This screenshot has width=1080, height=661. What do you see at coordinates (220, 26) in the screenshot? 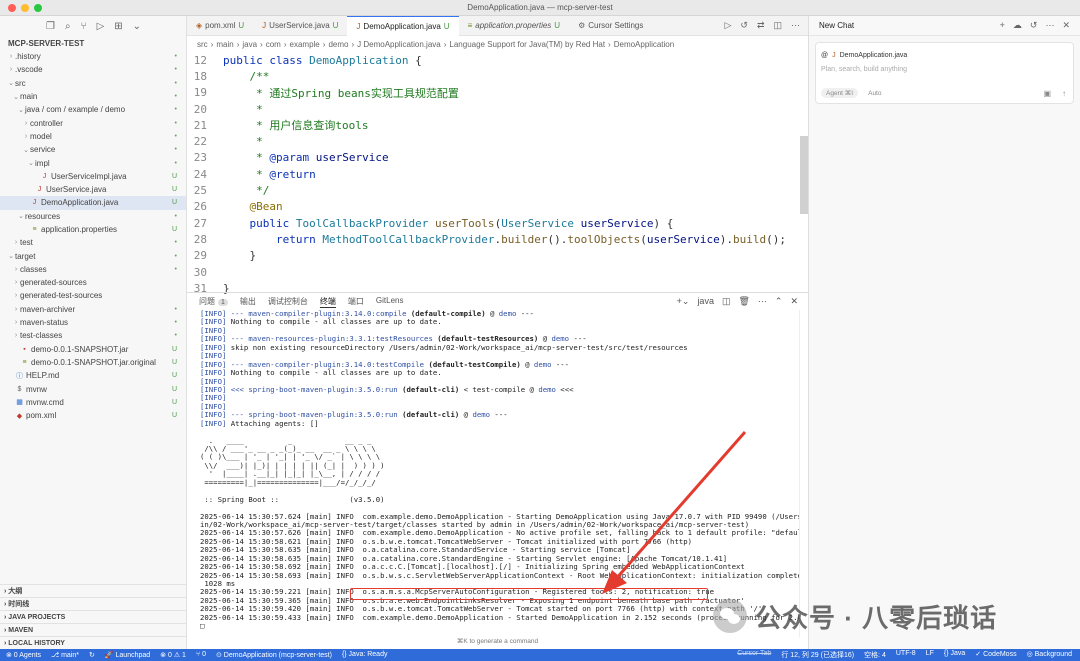
I see `editor-tab: ◈ pom.xml U` at bounding box center [220, 26].